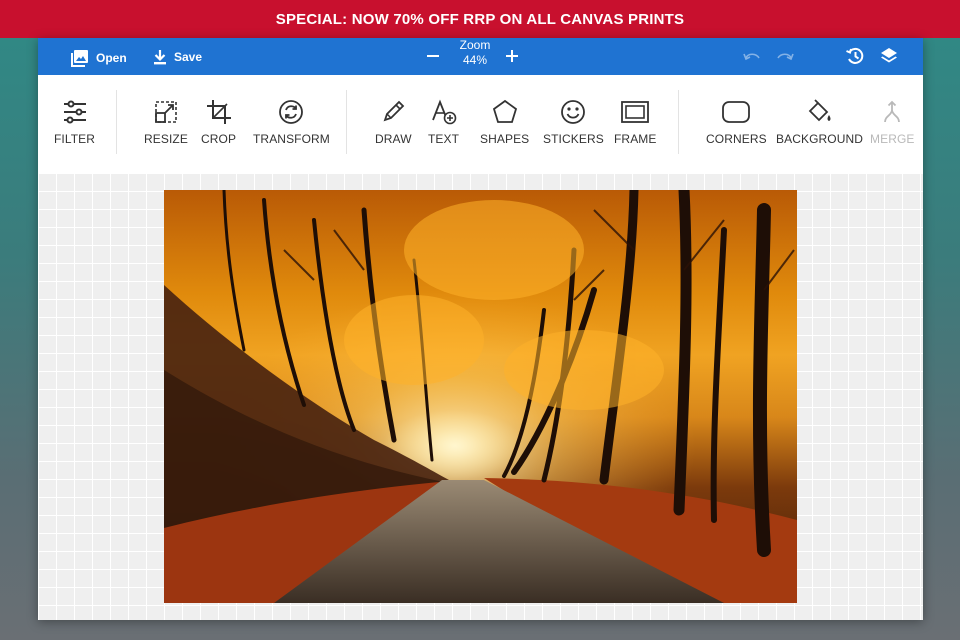 The width and height of the screenshot is (960, 640). I want to click on sliders-icon, so click(74, 112).